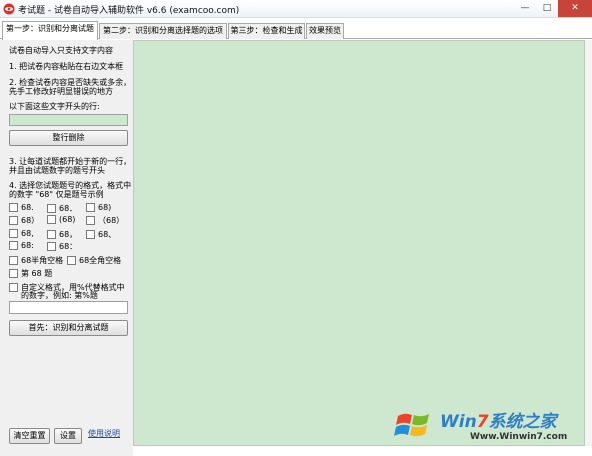 Image resolution: width=592 pixels, height=456 pixels. Describe the element at coordinates (67, 219) in the screenshot. I see `format-label: (68)` at that location.